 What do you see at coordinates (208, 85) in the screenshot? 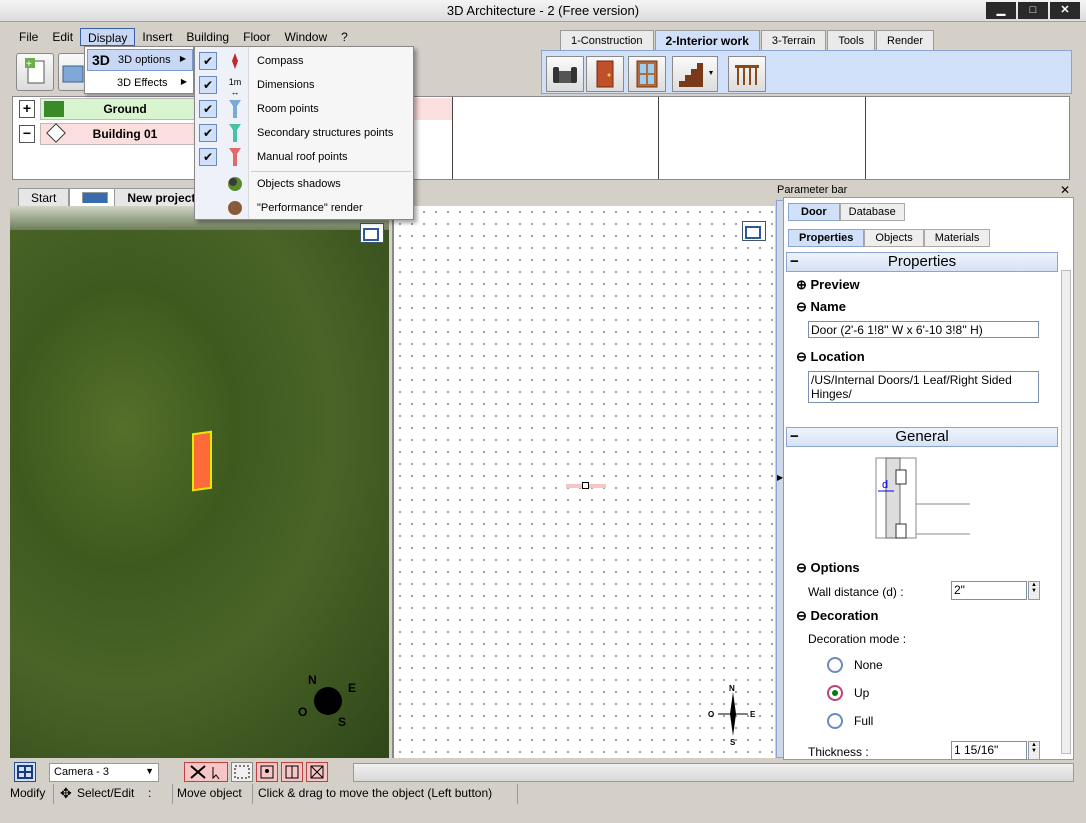
I see `check-dimensions: ✔` at bounding box center [208, 85].